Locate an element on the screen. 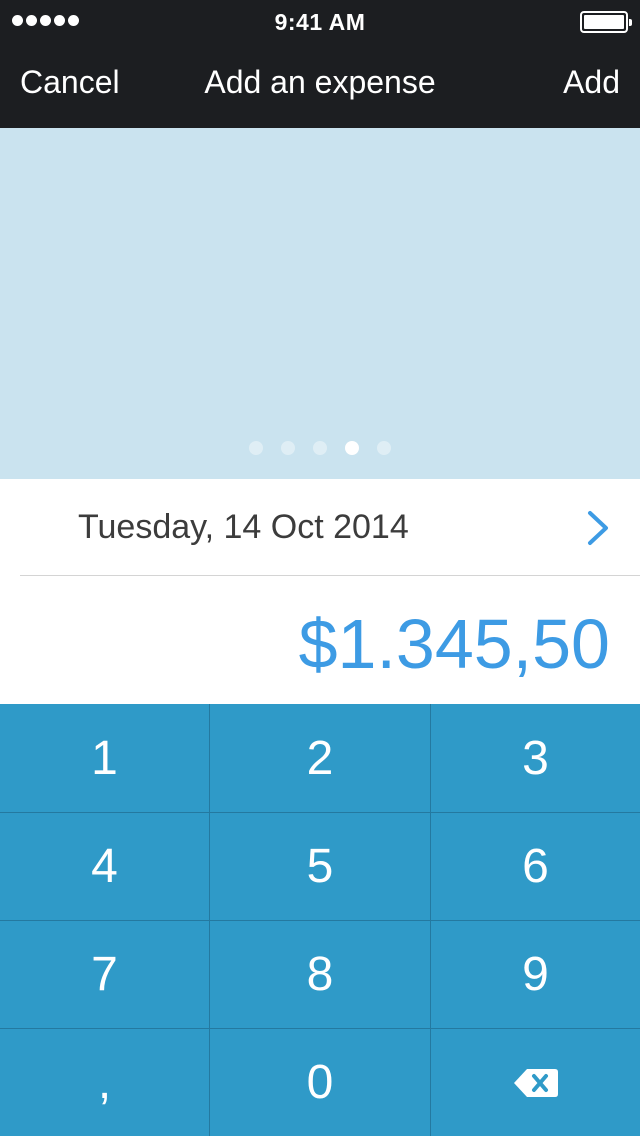  key-6: 6 is located at coordinates (535, 866).